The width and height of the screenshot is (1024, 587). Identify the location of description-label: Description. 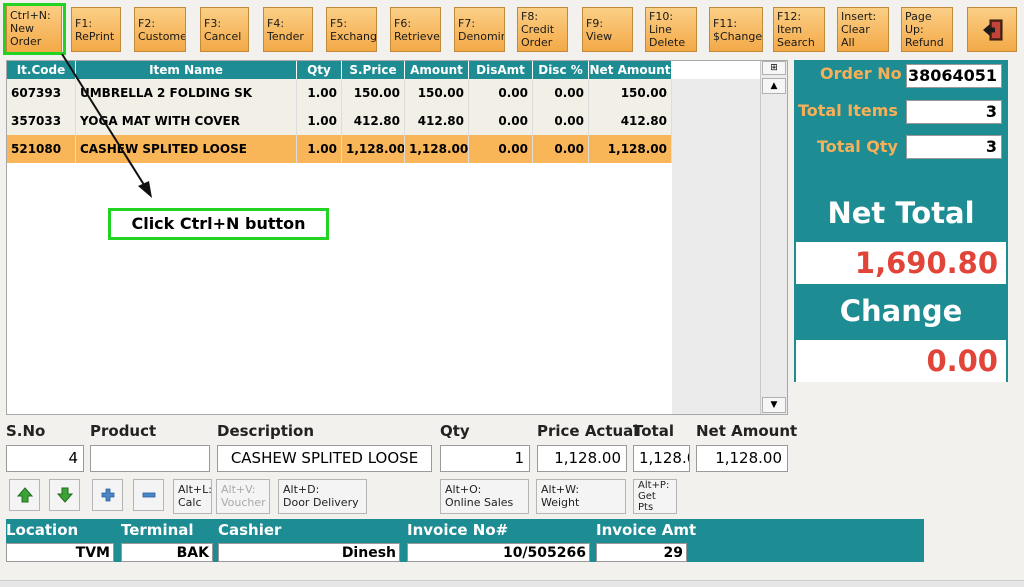
(266, 431).